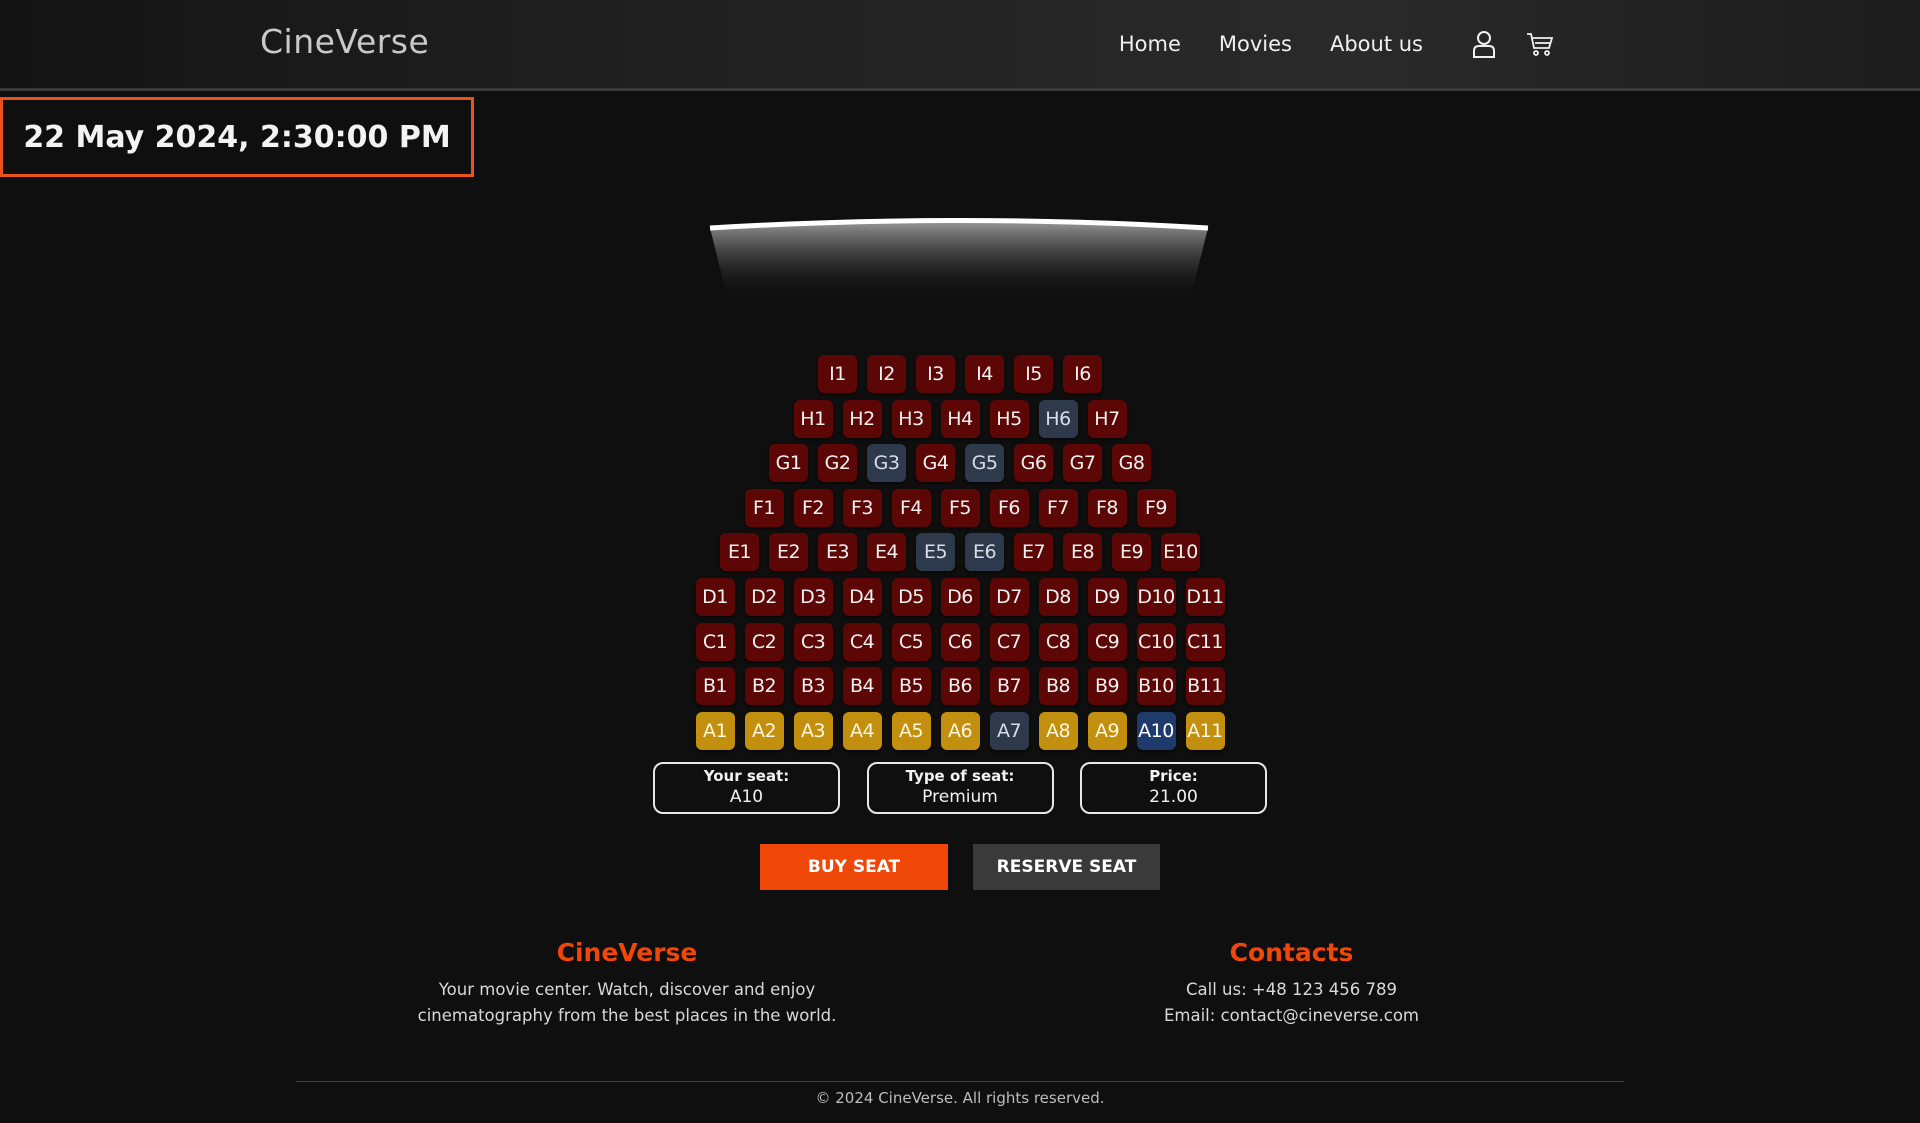 The width and height of the screenshot is (1920, 1123). I want to click on seat-a5: A5, so click(911, 730).